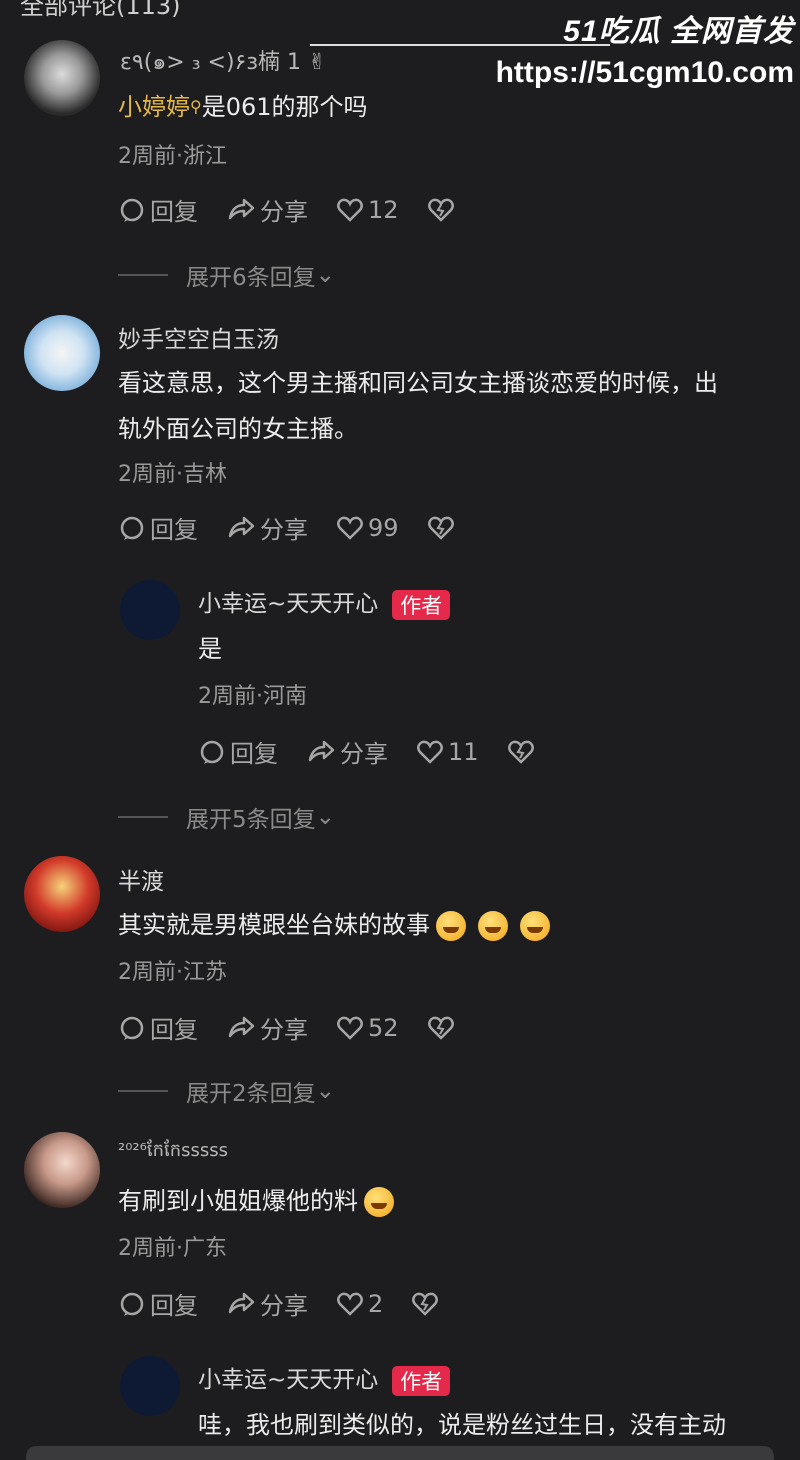 This screenshot has height=1460, width=800. Describe the element at coordinates (210, 649) in the screenshot. I see `reply-text: 是` at that location.